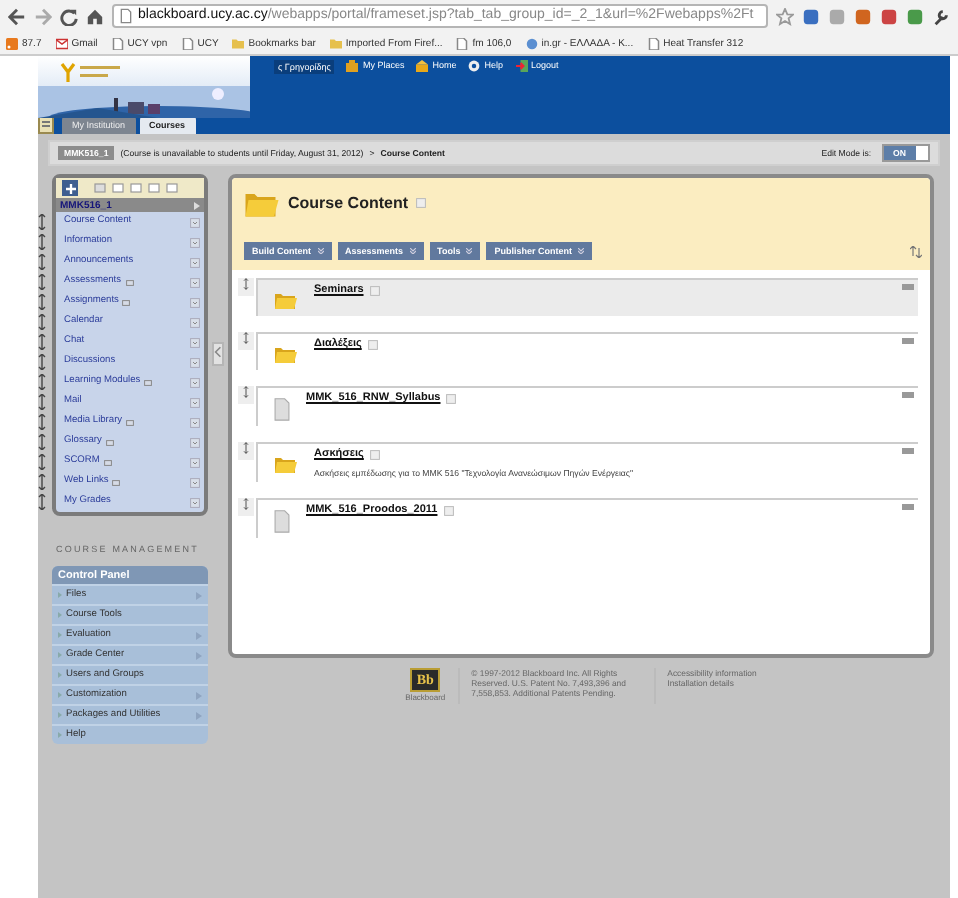 This screenshot has width=958, height=898. Describe the element at coordinates (348, 203) in the screenshot. I see `page-title: Course Content` at that location.